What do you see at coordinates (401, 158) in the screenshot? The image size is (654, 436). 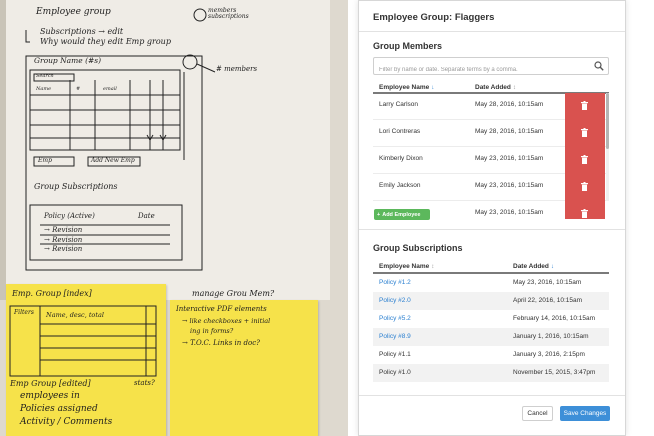 I see `member-name: Kimberly Dixon` at bounding box center [401, 158].